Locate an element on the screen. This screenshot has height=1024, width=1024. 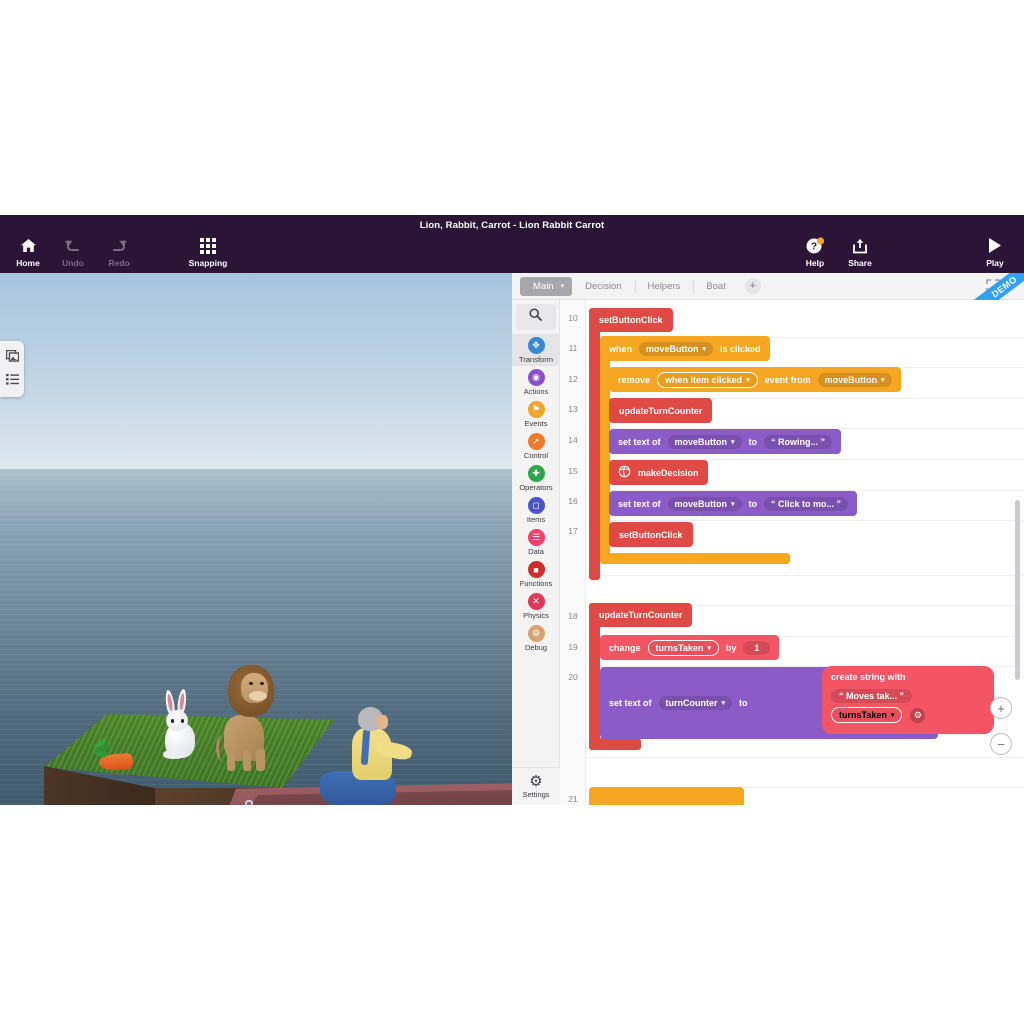
tab-boat: Boat is located at coordinates (716, 286).